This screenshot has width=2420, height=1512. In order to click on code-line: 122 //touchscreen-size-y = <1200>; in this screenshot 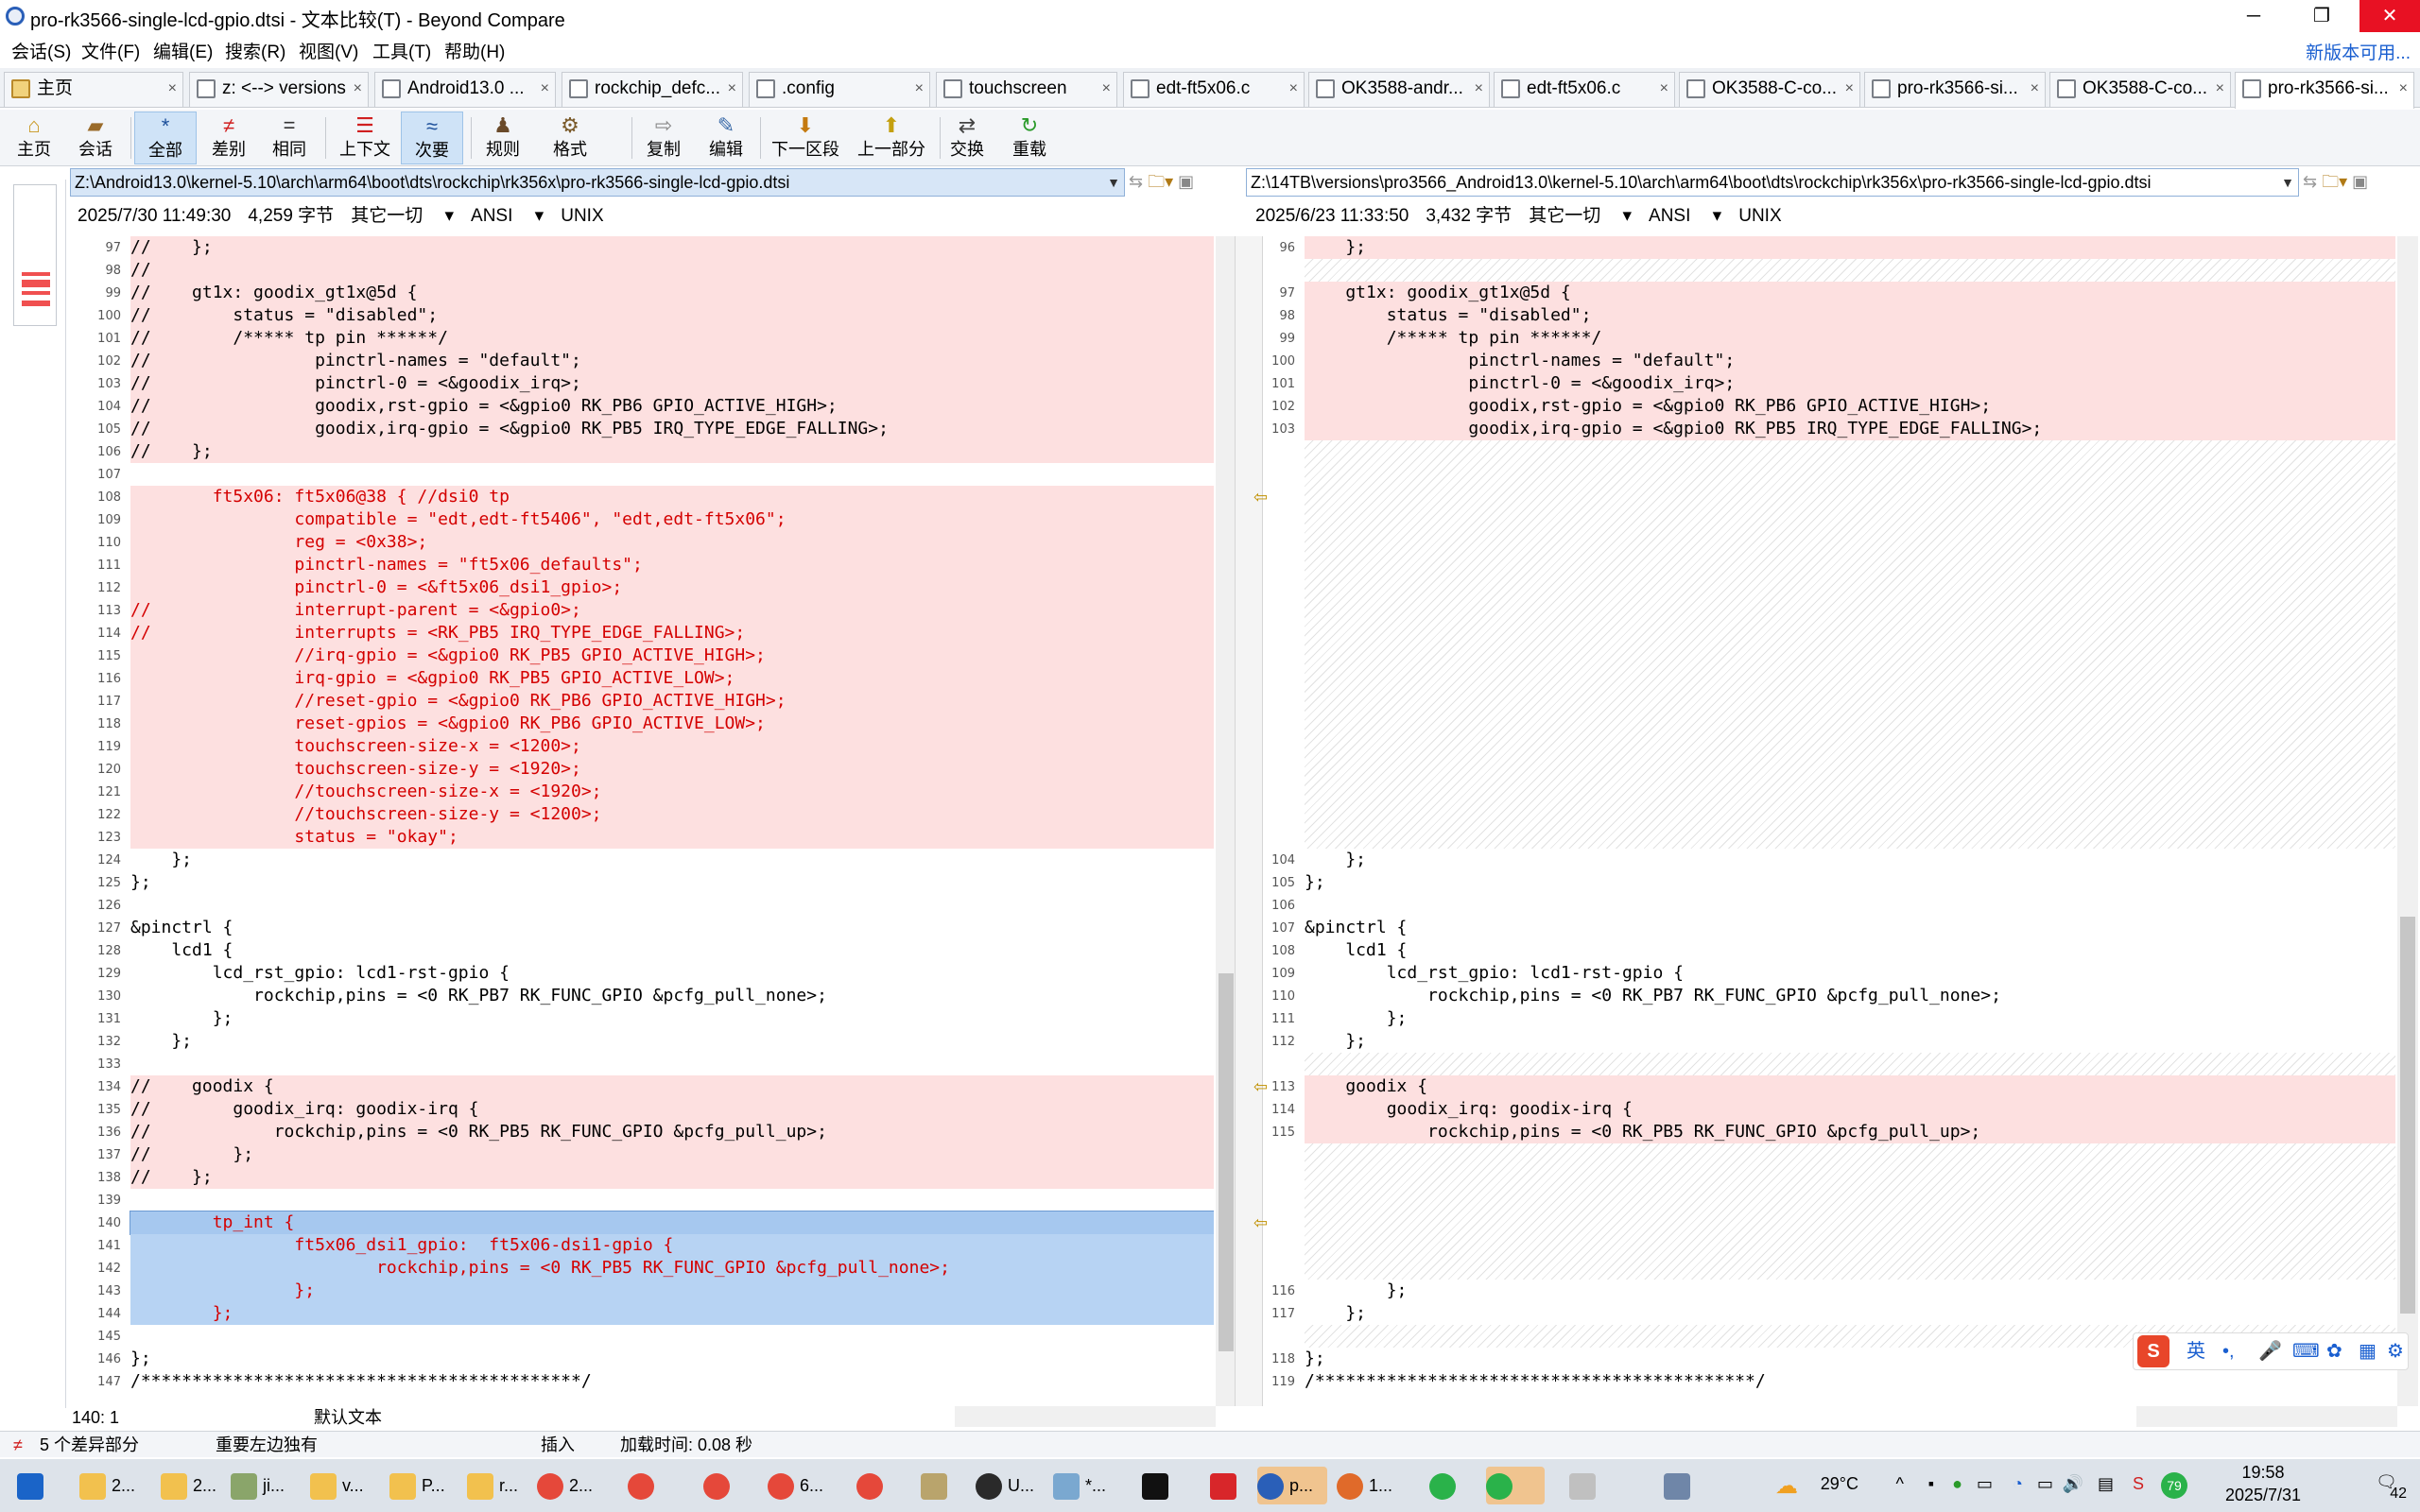, I will do `click(641, 814)`.